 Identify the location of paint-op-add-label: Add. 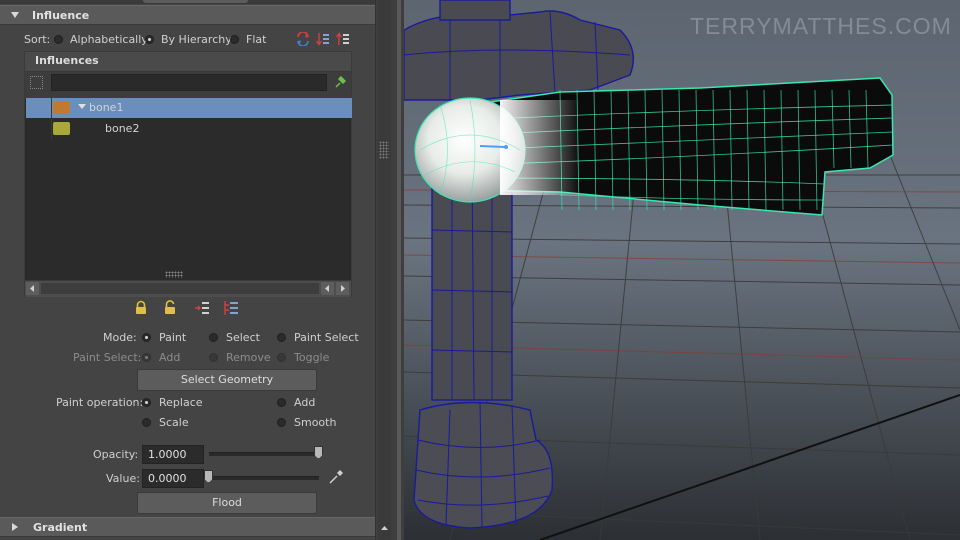
(305, 402).